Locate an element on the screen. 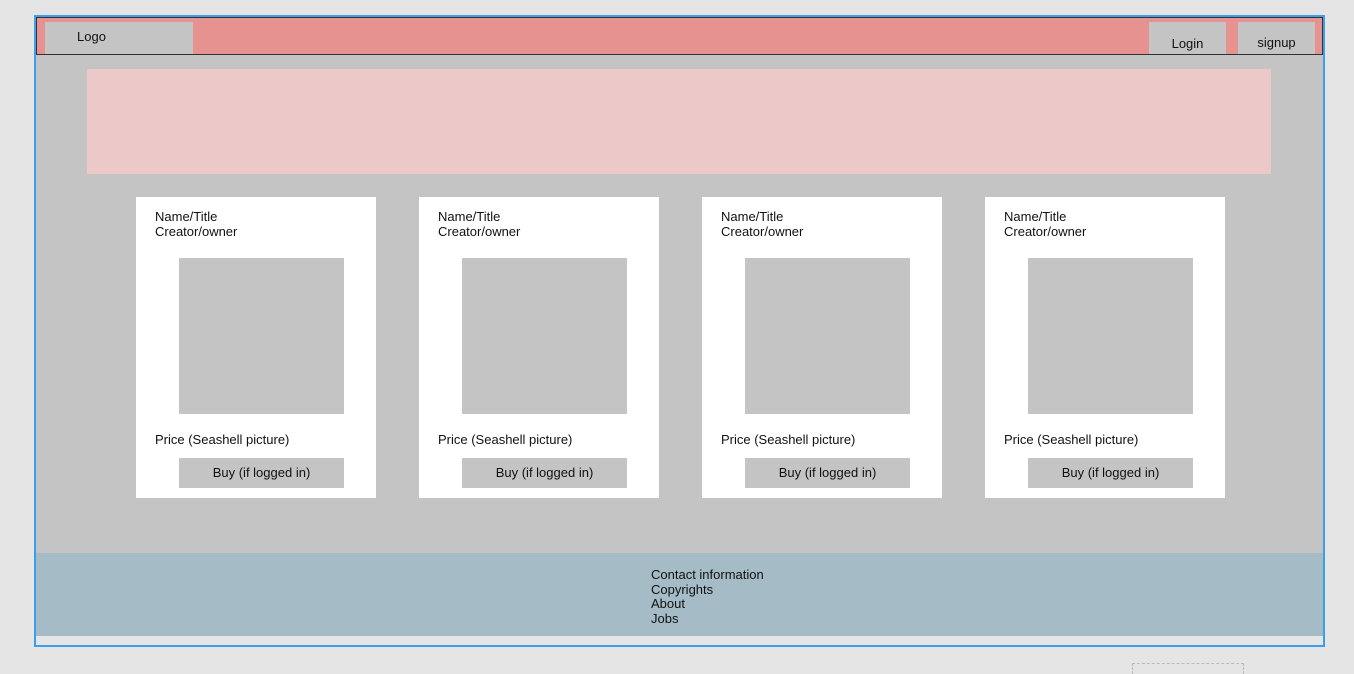  footer-link-jobs: Jobs is located at coordinates (707, 619).